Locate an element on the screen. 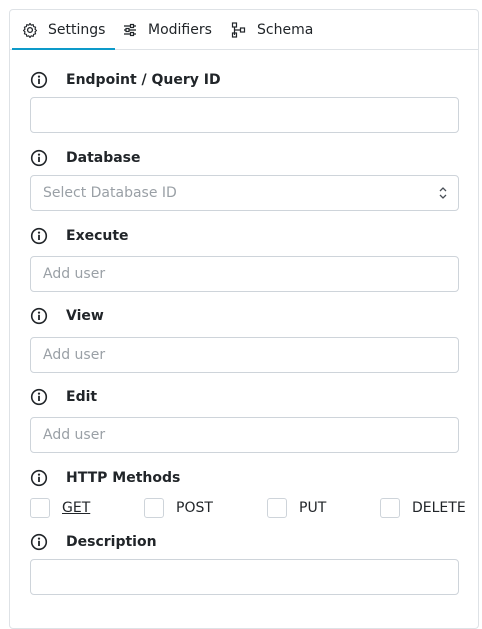  database-select-placeholder: Select Database ID is located at coordinates (110, 193).